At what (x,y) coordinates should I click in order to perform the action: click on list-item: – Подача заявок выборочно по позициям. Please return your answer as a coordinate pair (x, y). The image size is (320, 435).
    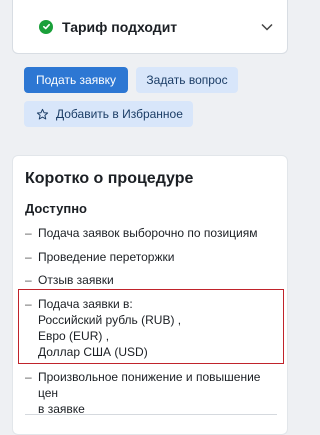
    Looking at the image, I should click on (141, 233).